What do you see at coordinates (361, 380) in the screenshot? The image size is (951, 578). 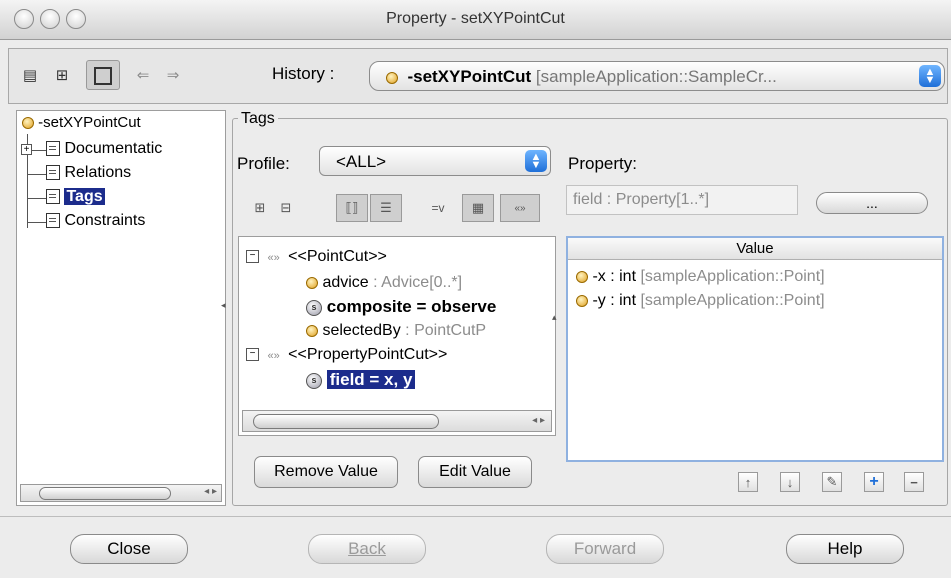 I see `tag-row-field-selected: s field = x, y` at bounding box center [361, 380].